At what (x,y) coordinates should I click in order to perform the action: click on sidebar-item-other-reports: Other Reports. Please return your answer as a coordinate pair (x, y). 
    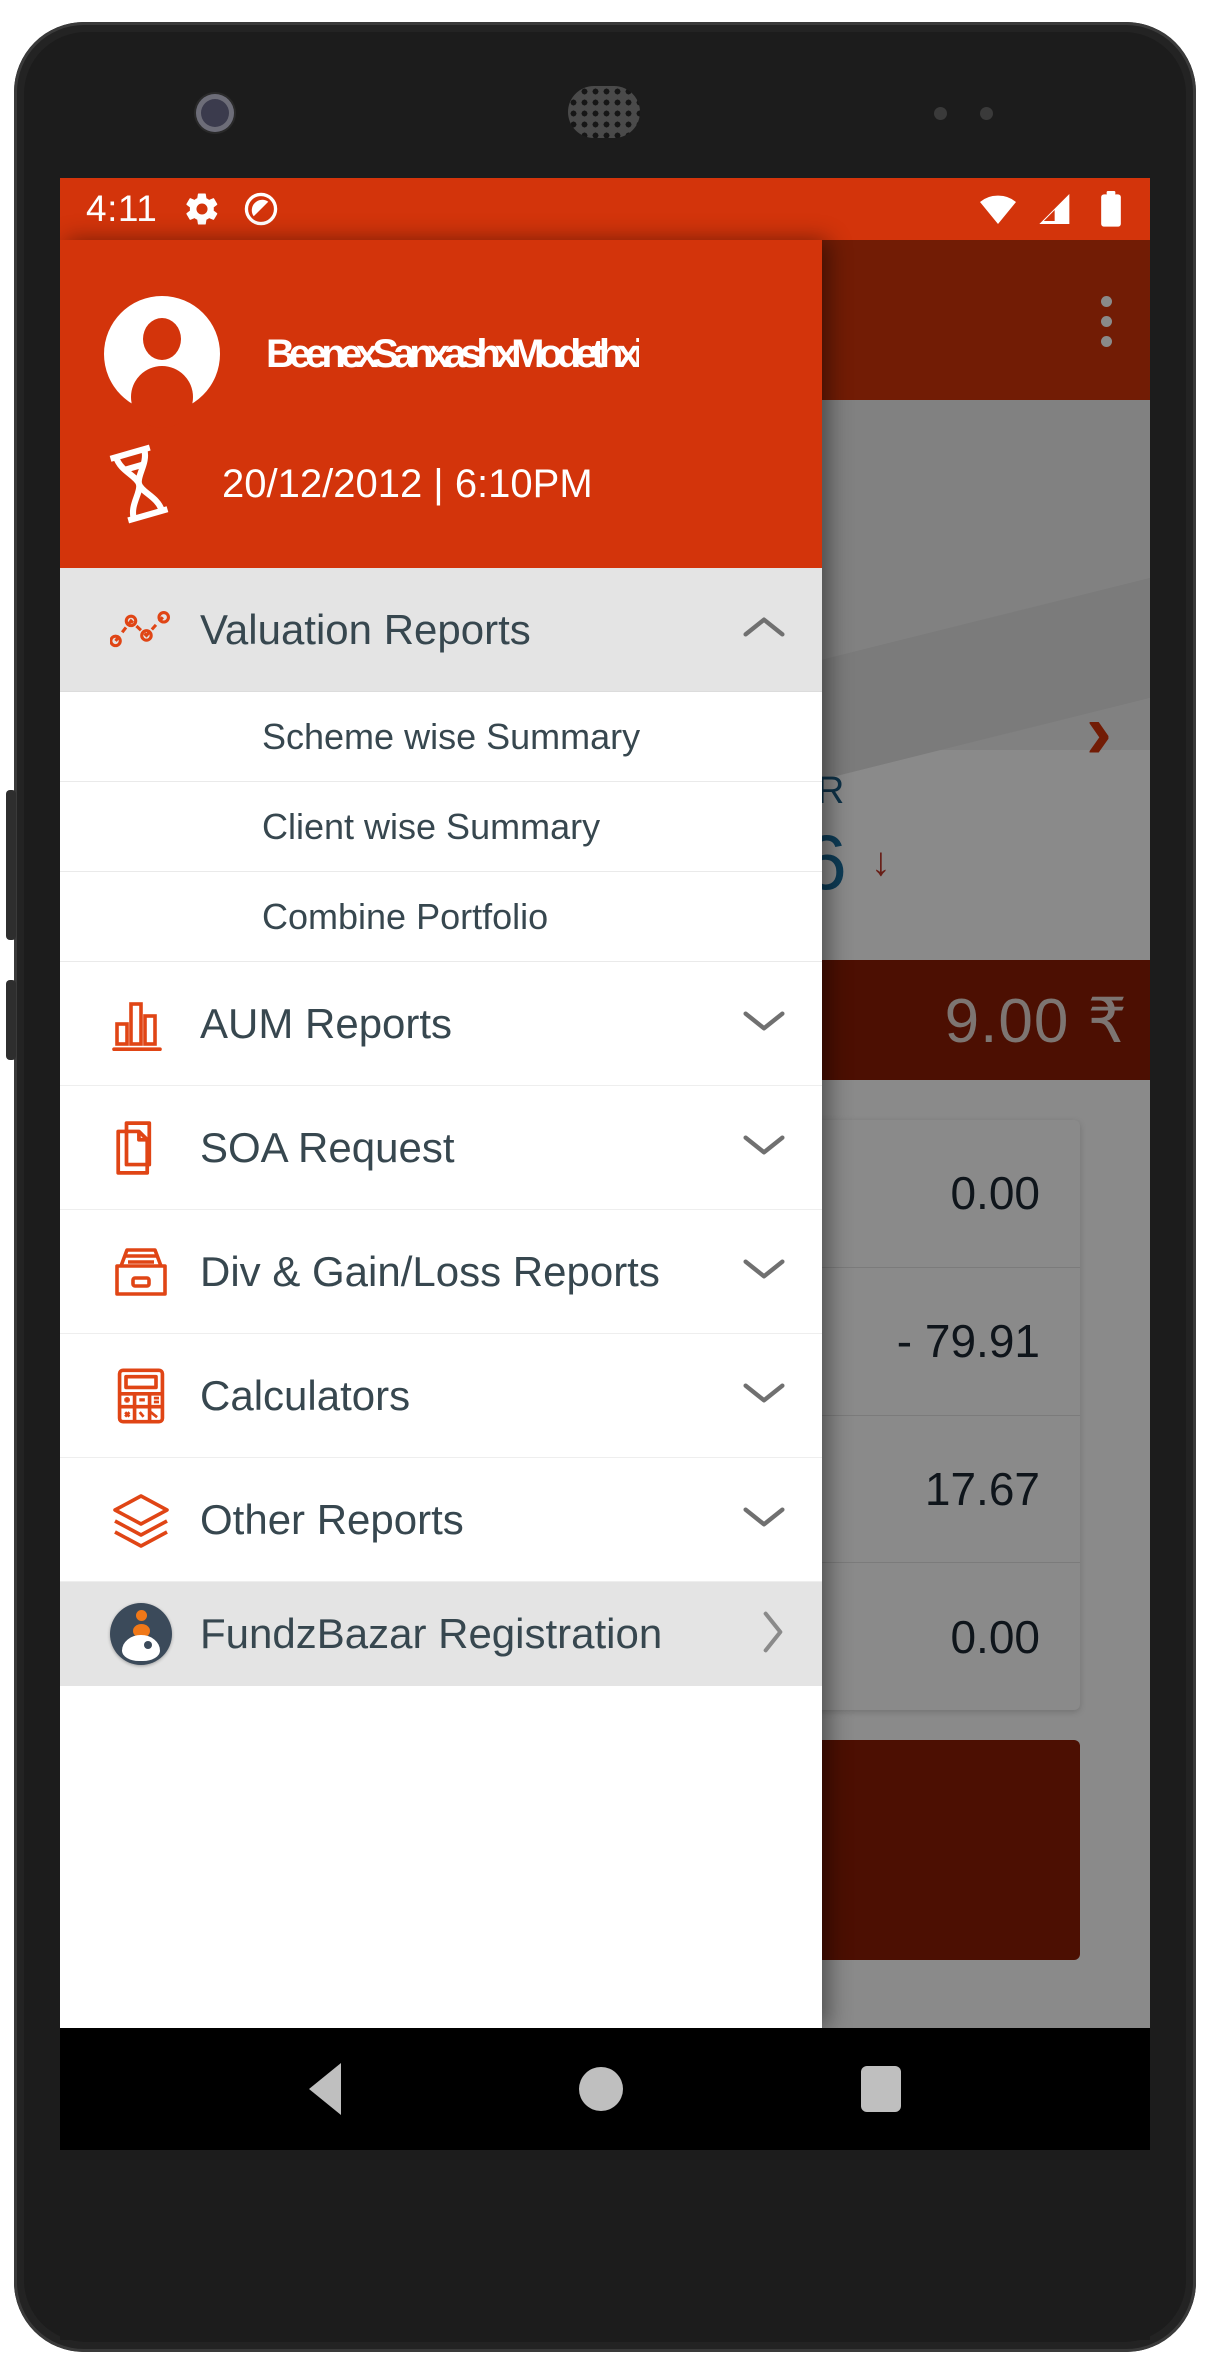
    Looking at the image, I should click on (441, 1520).